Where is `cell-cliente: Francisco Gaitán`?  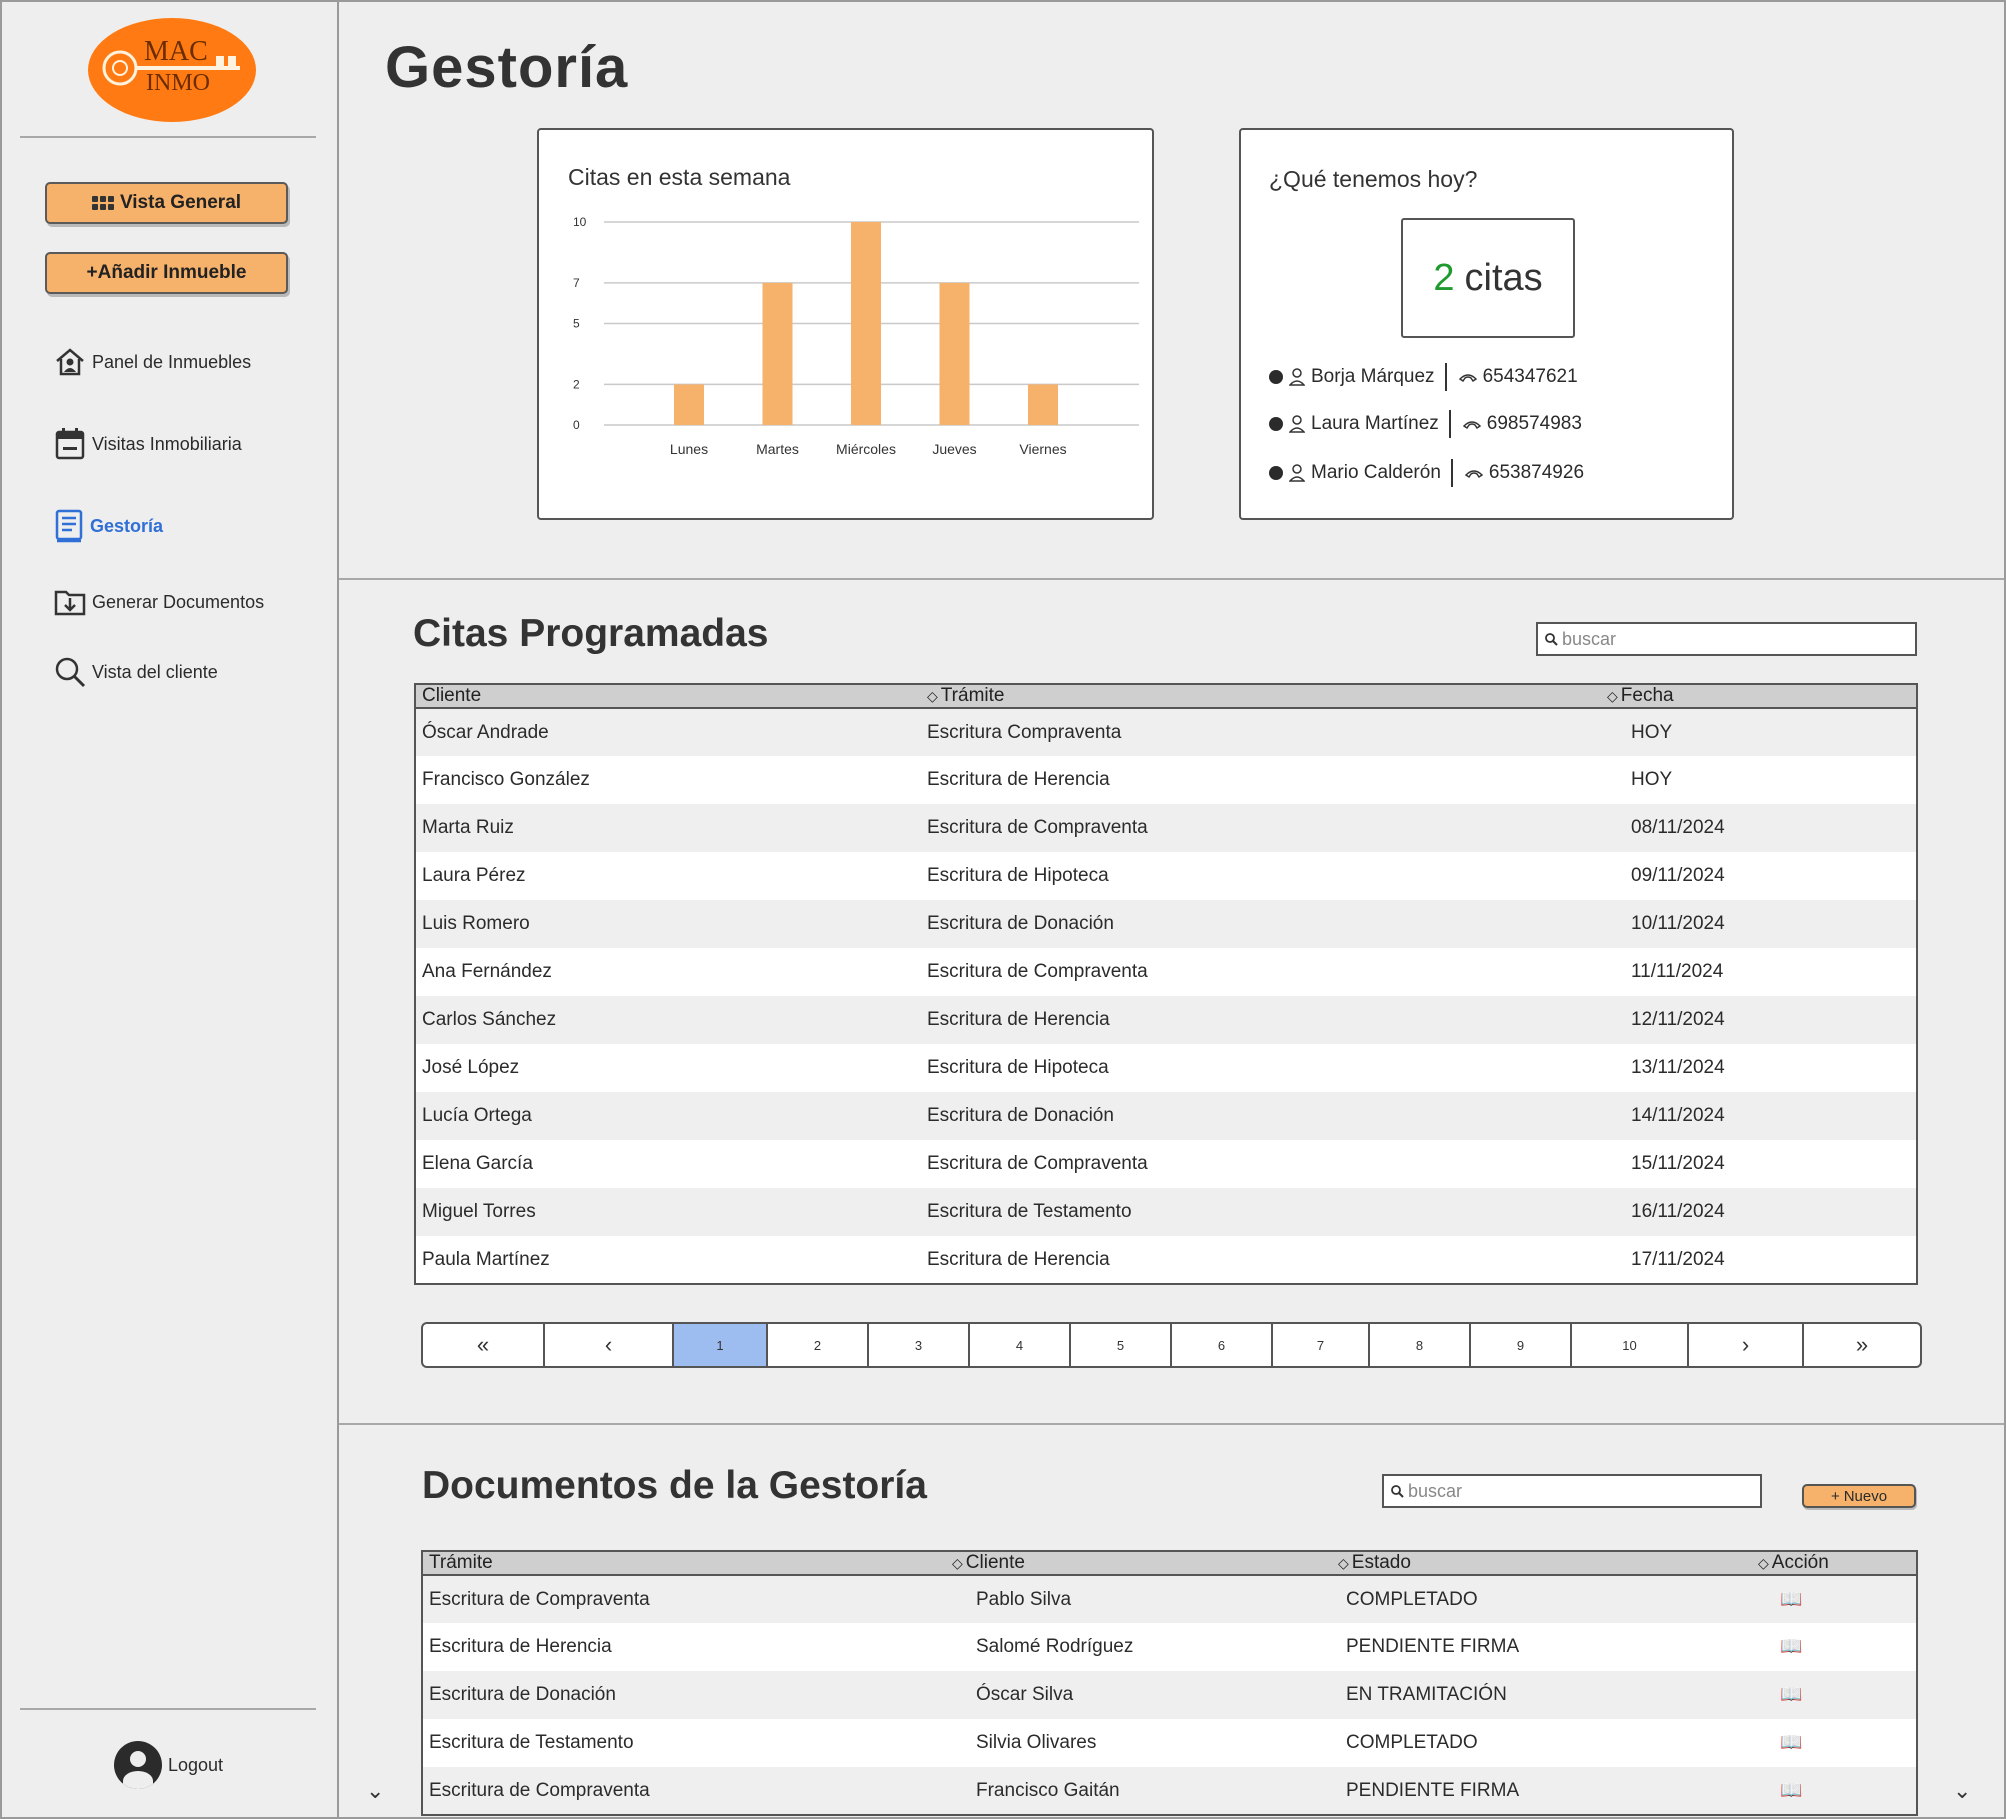 cell-cliente: Francisco Gaitán is located at coordinates (1139, 1791).